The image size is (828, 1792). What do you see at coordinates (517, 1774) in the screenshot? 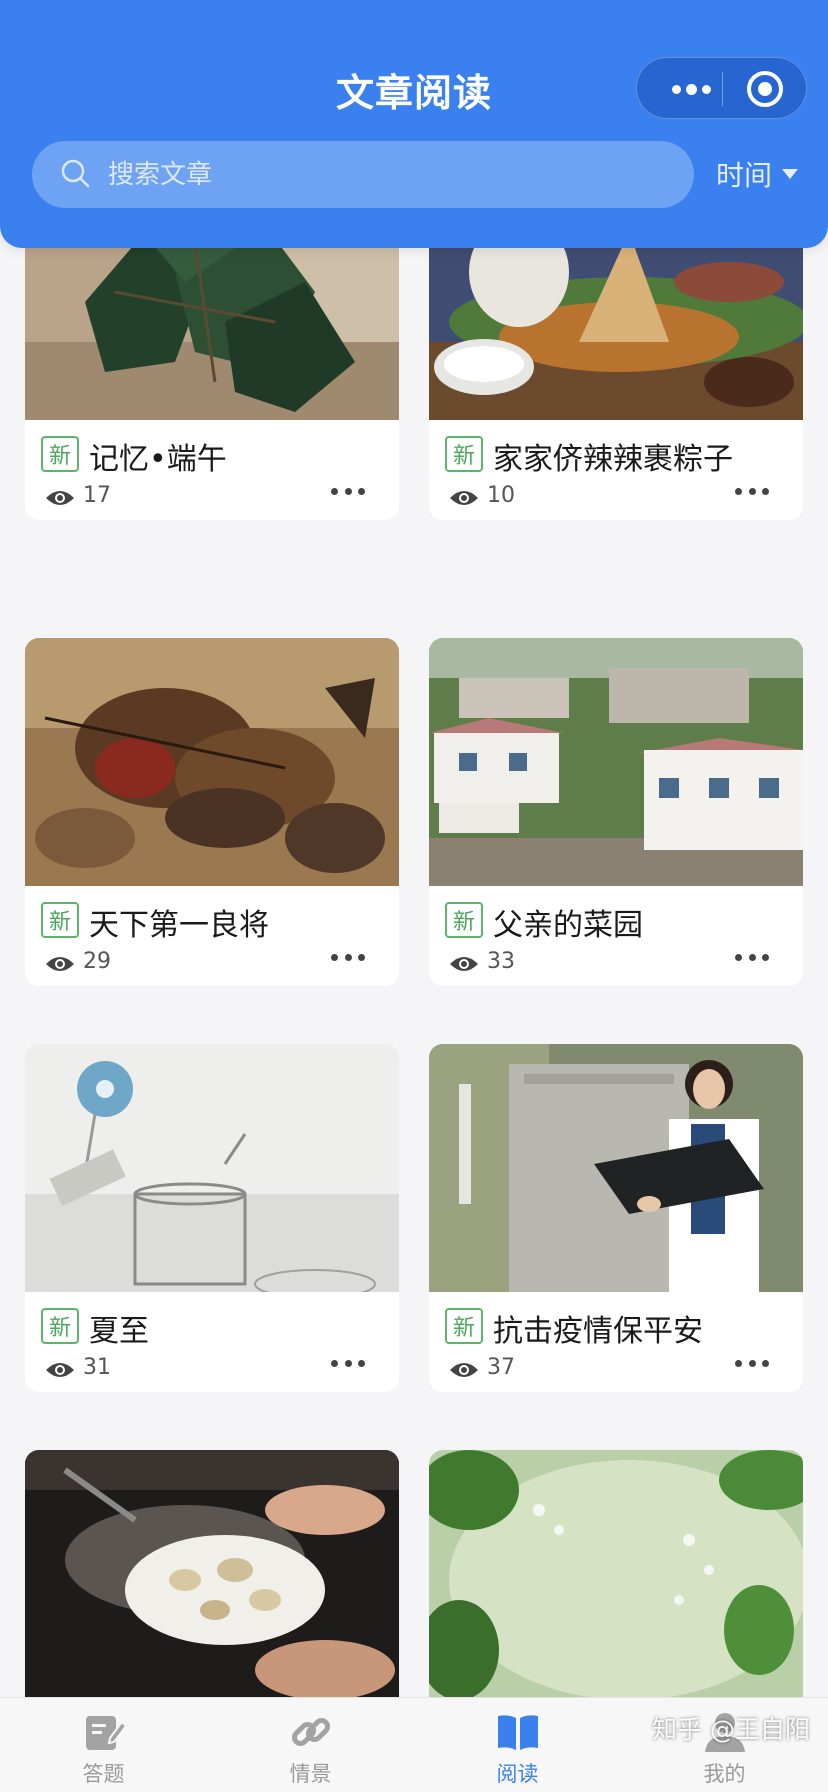
I see `tab-label: 阅读` at bounding box center [517, 1774].